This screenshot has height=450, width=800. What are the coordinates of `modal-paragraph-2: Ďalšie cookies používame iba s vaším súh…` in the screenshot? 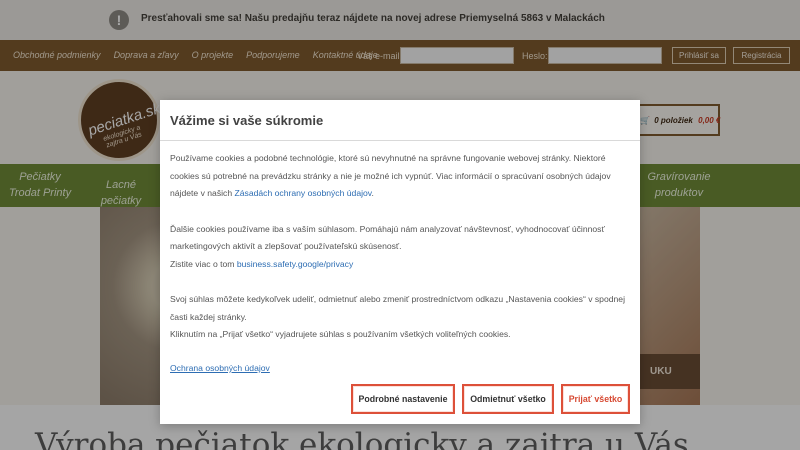 It's located at (400, 247).